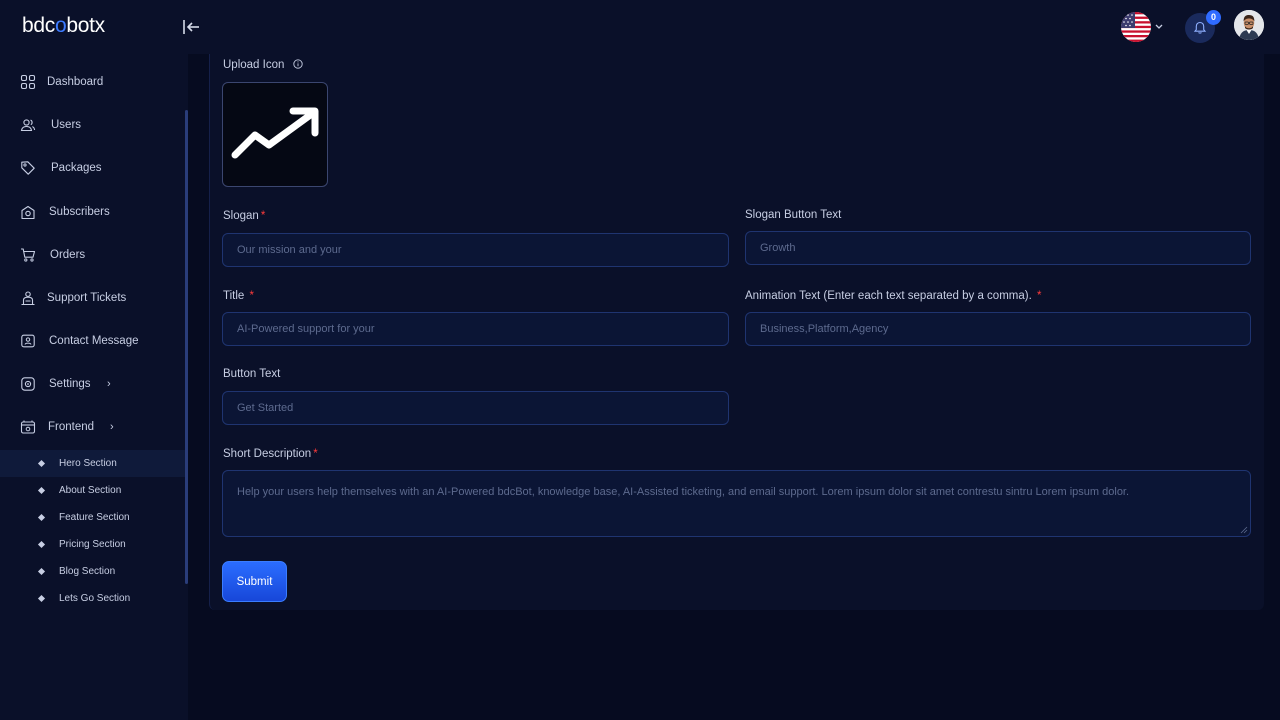  I want to click on cart-icon, so click(28, 255).